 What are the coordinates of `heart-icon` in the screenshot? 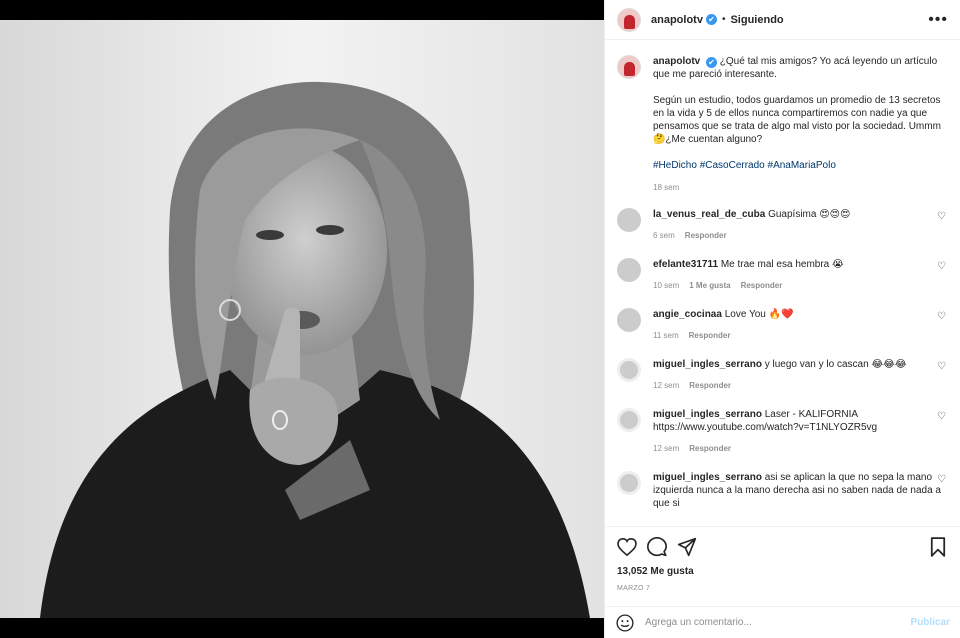 It's located at (627, 547).